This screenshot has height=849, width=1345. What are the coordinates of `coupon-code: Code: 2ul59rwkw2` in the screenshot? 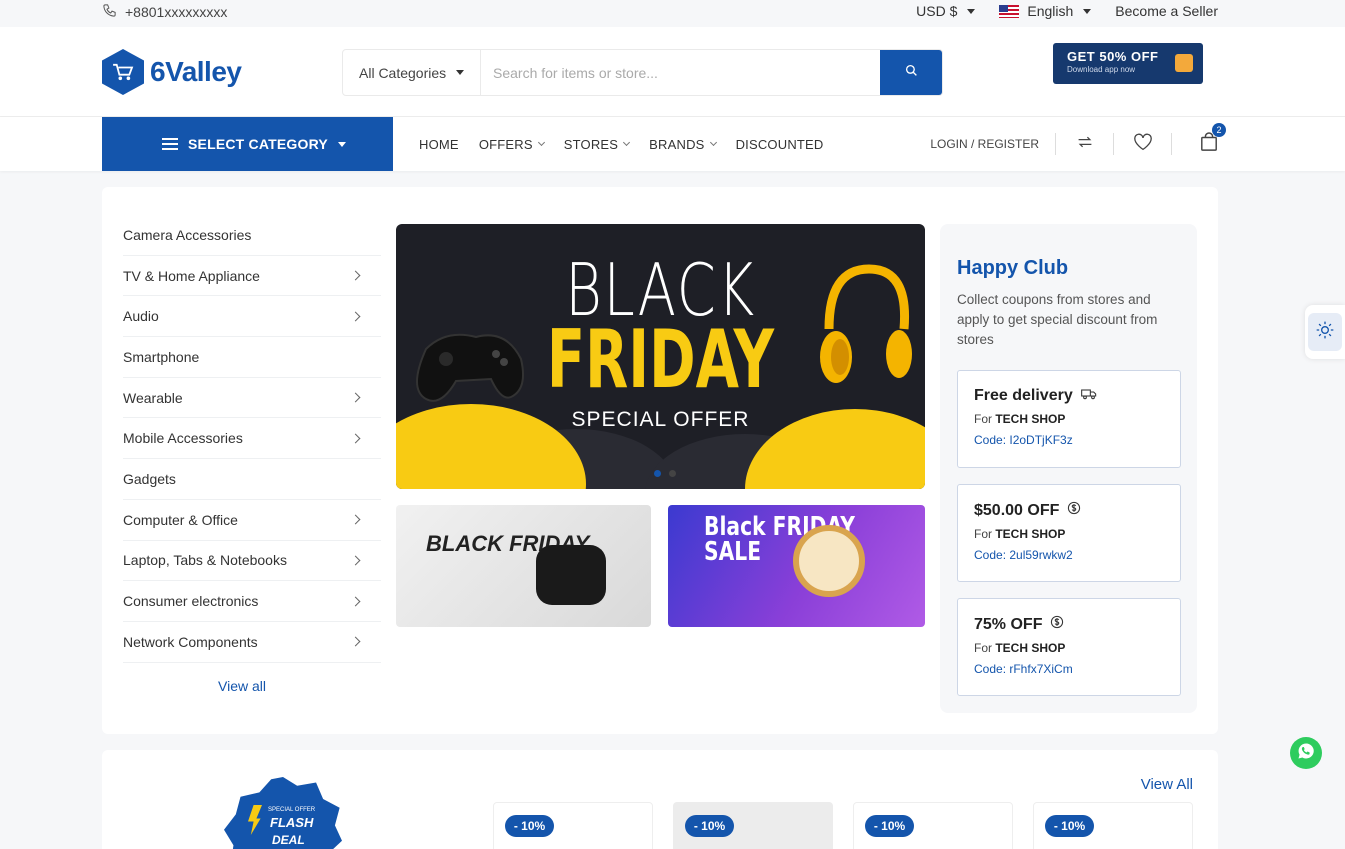 It's located at (1077, 555).